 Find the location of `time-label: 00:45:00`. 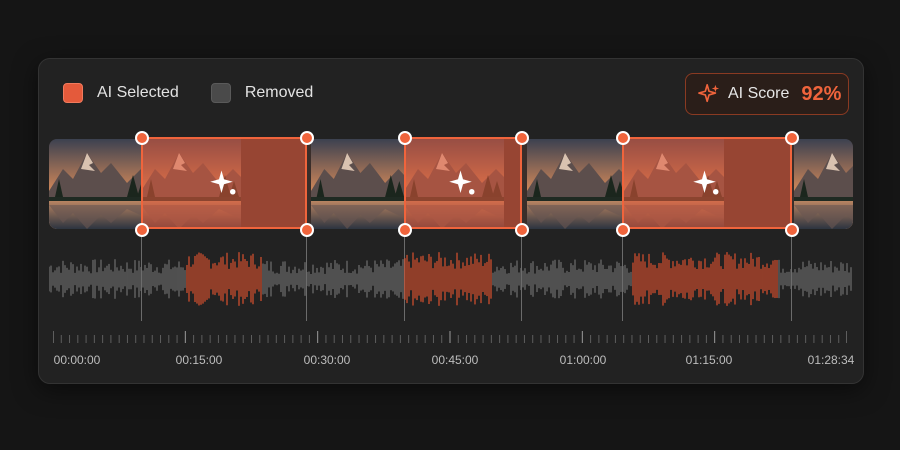

time-label: 00:45:00 is located at coordinates (455, 360).